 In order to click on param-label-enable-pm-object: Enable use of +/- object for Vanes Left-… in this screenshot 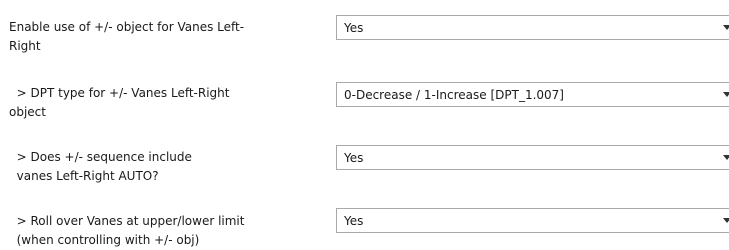, I will do `click(169, 37)`.